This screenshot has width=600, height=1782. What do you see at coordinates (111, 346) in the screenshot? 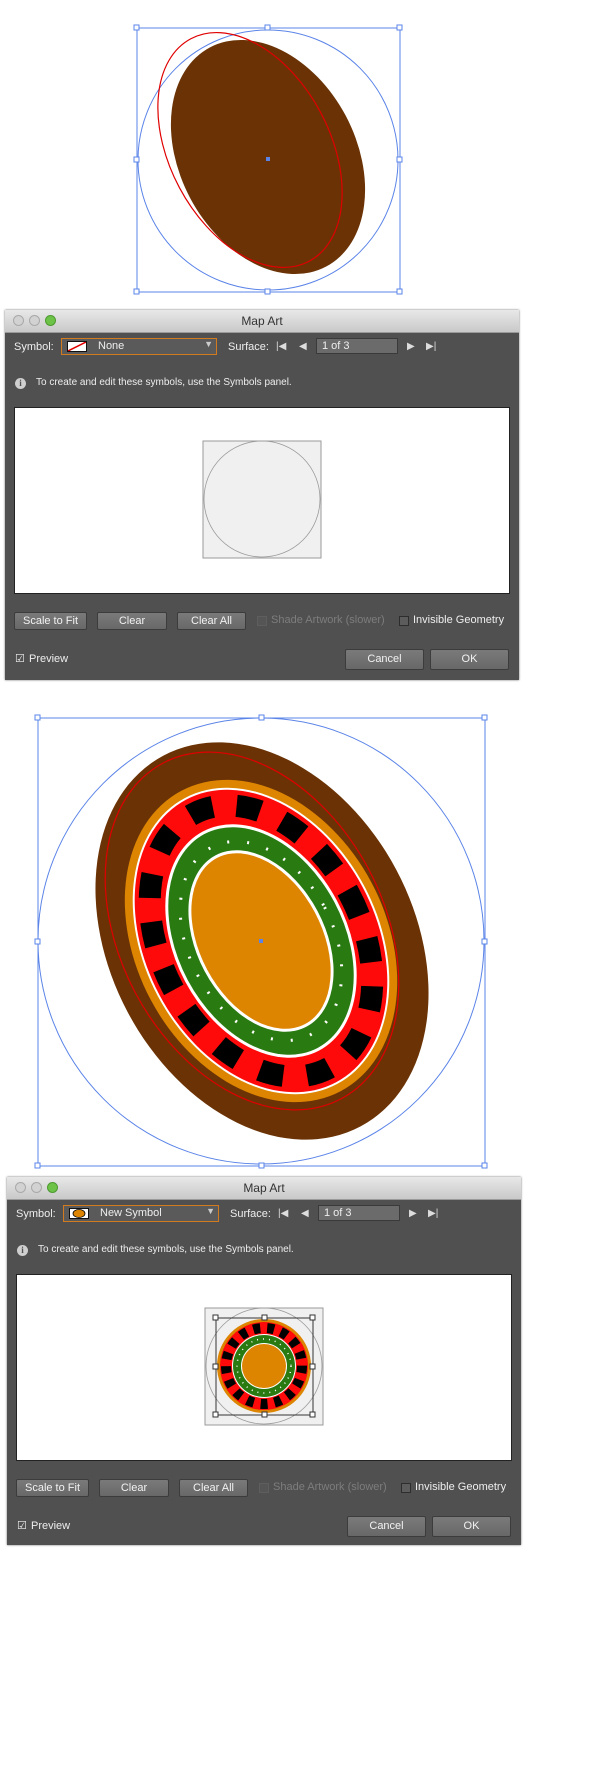
I see `symbol-selected-value: None` at bounding box center [111, 346].